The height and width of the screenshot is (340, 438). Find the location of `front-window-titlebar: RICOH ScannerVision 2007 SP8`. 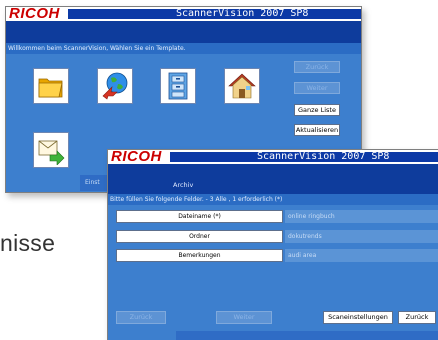

front-window-titlebar: RICOH ScannerVision 2007 SP8 is located at coordinates (273, 156).